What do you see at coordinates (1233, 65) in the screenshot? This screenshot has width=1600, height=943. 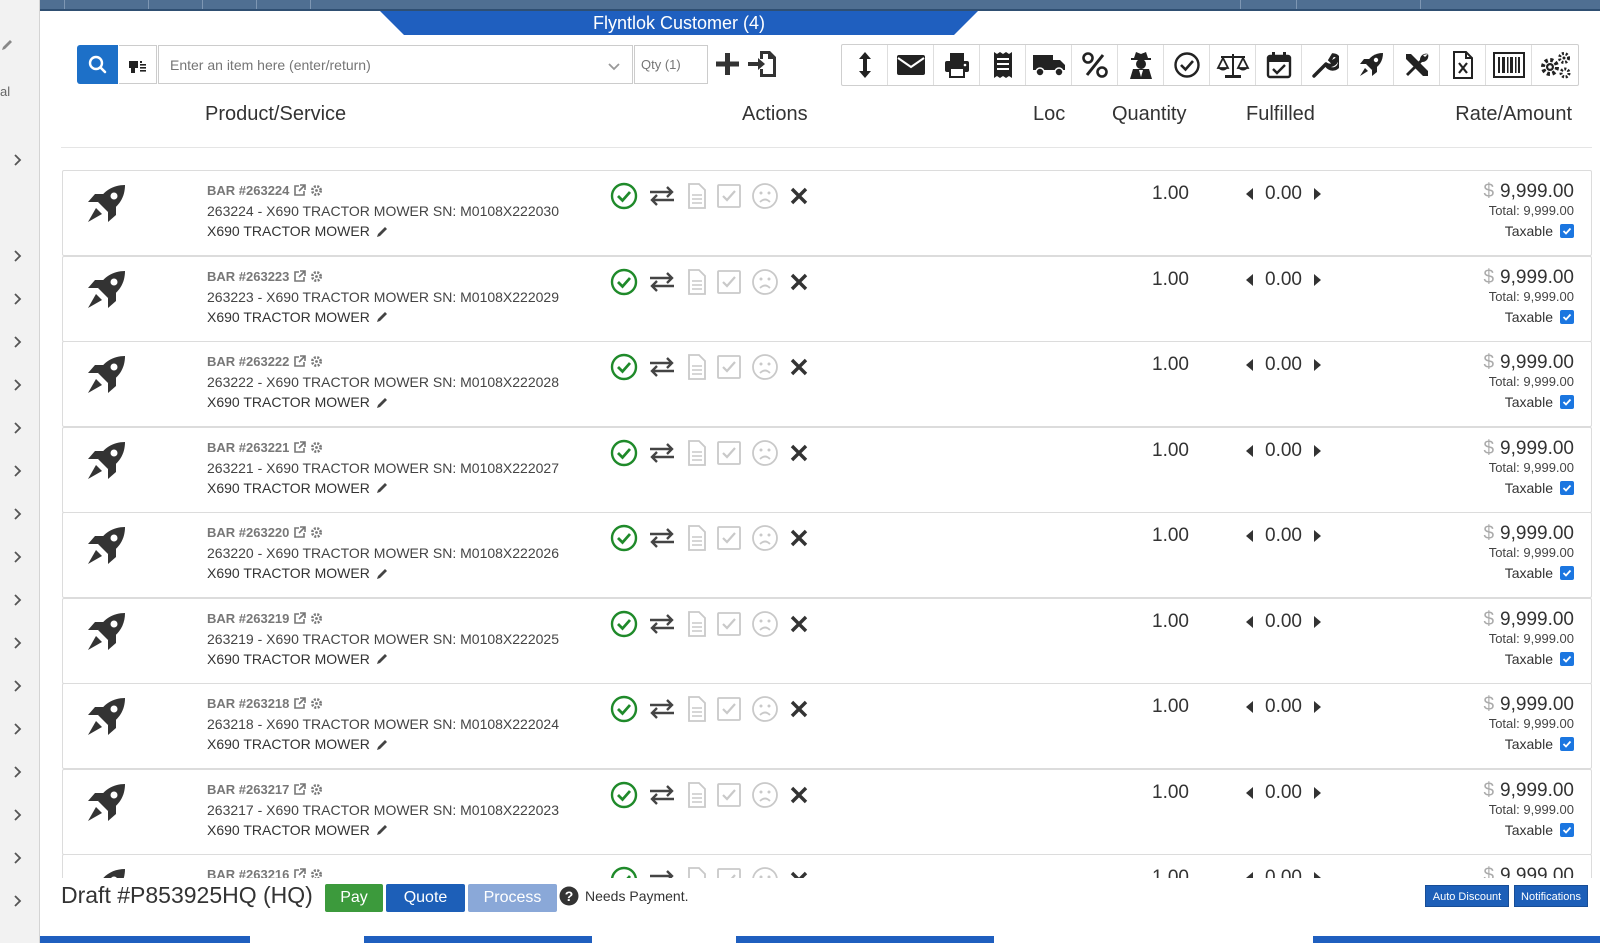 I see `balance-scale-icon` at bounding box center [1233, 65].